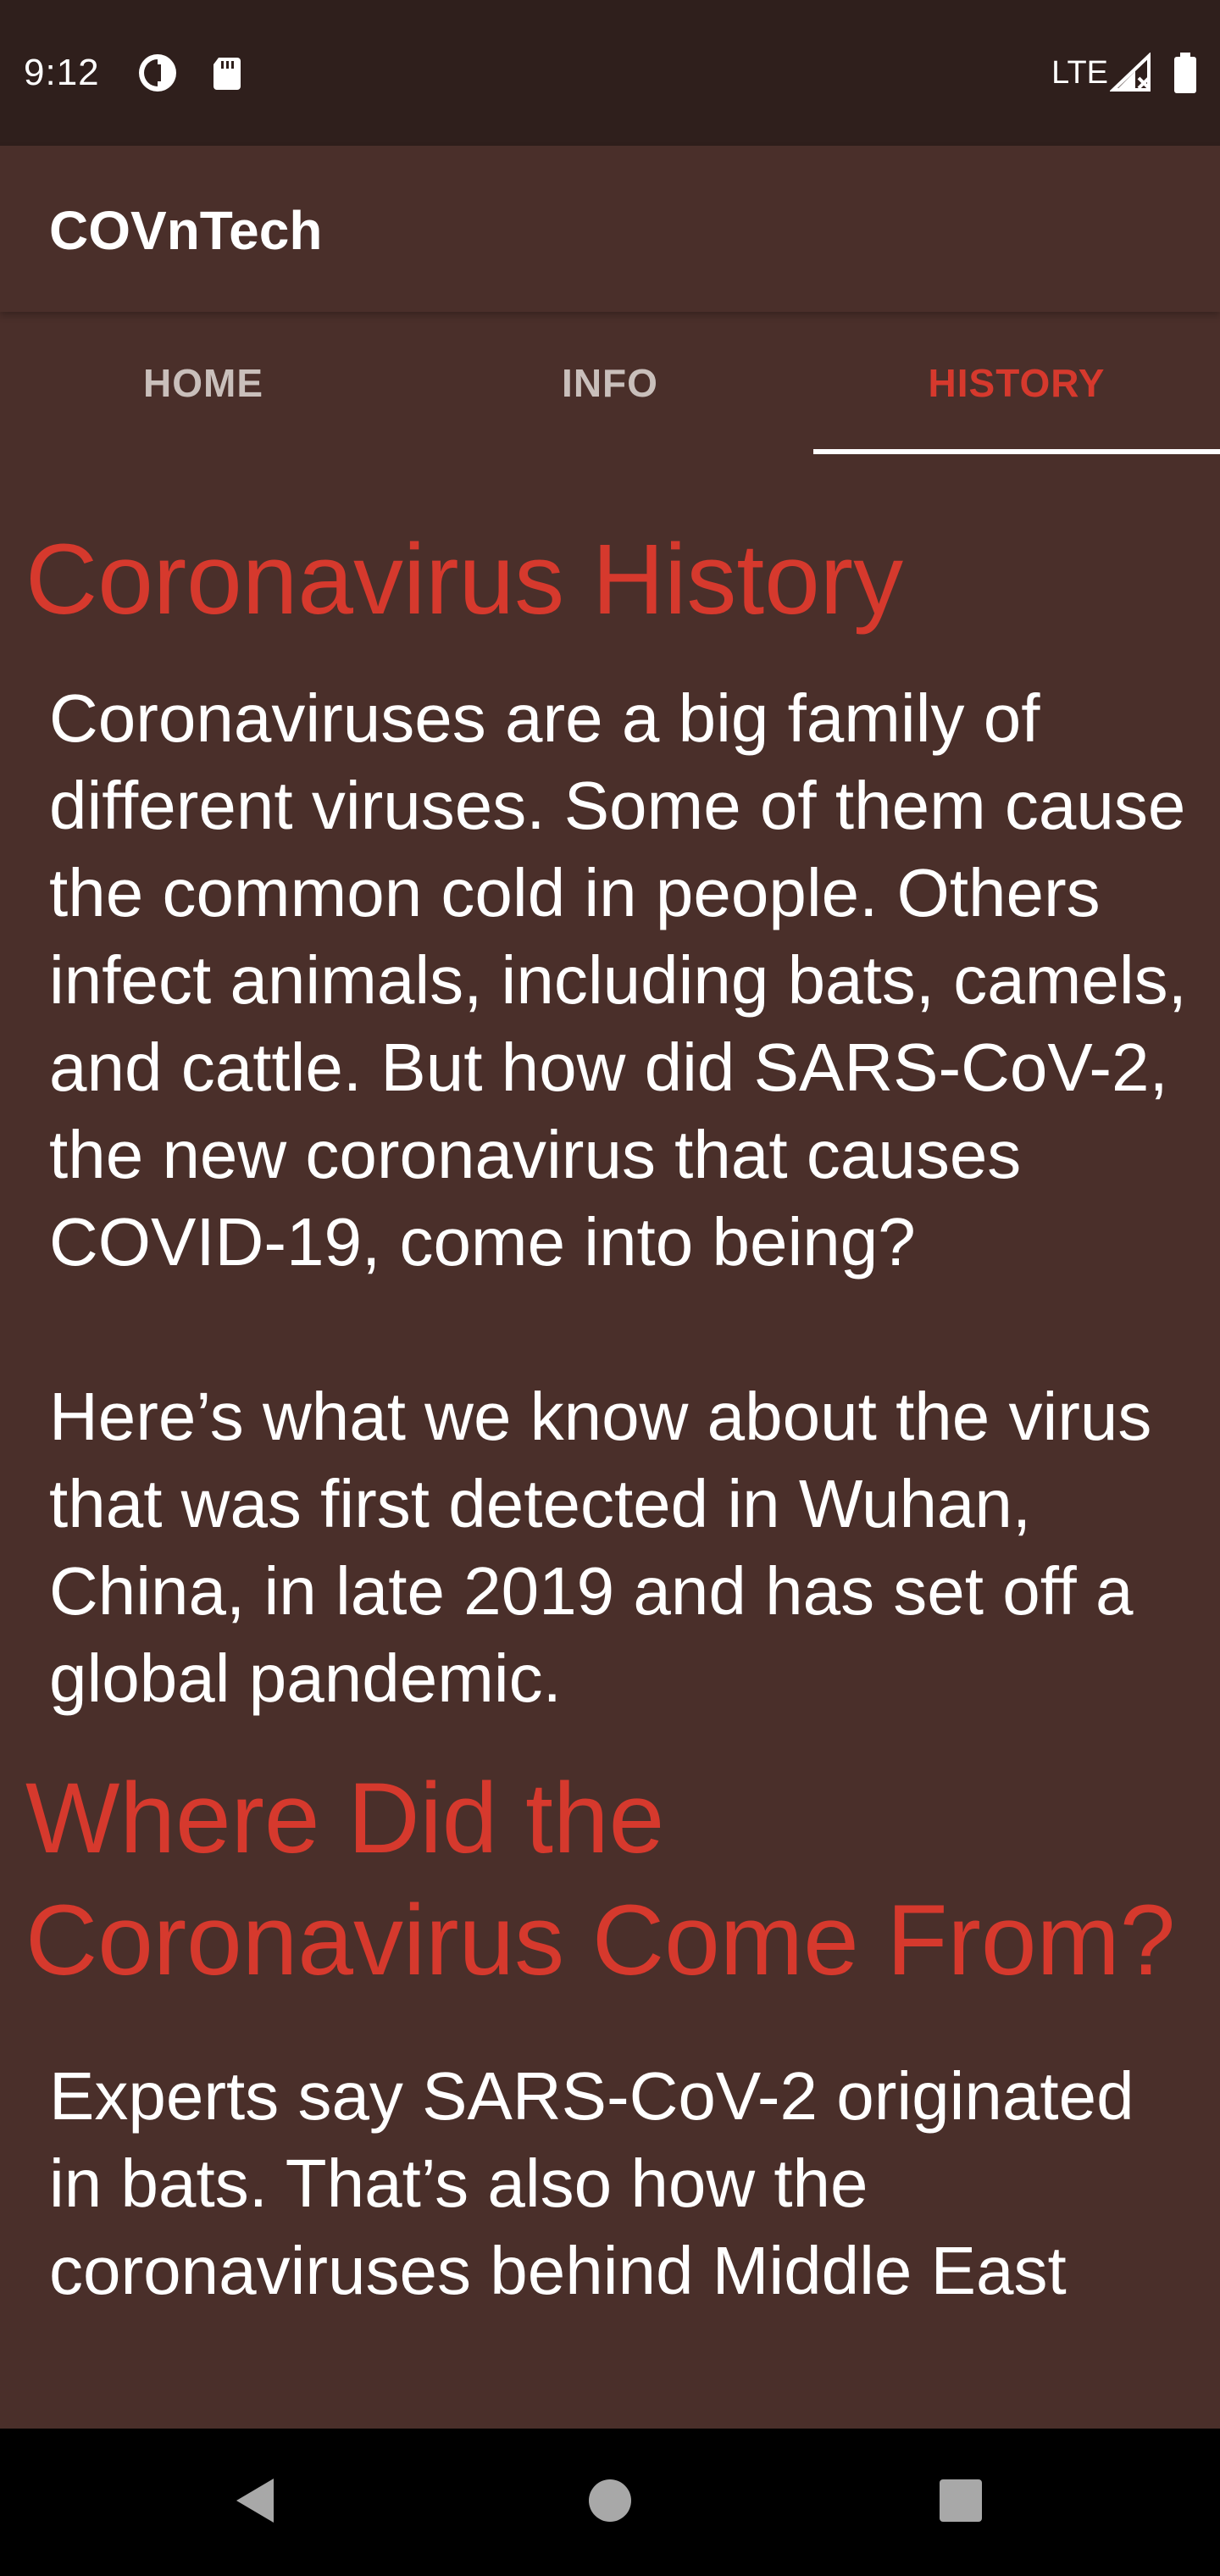  Describe the element at coordinates (62, 72) in the screenshot. I see `status-time: 9:12` at that location.